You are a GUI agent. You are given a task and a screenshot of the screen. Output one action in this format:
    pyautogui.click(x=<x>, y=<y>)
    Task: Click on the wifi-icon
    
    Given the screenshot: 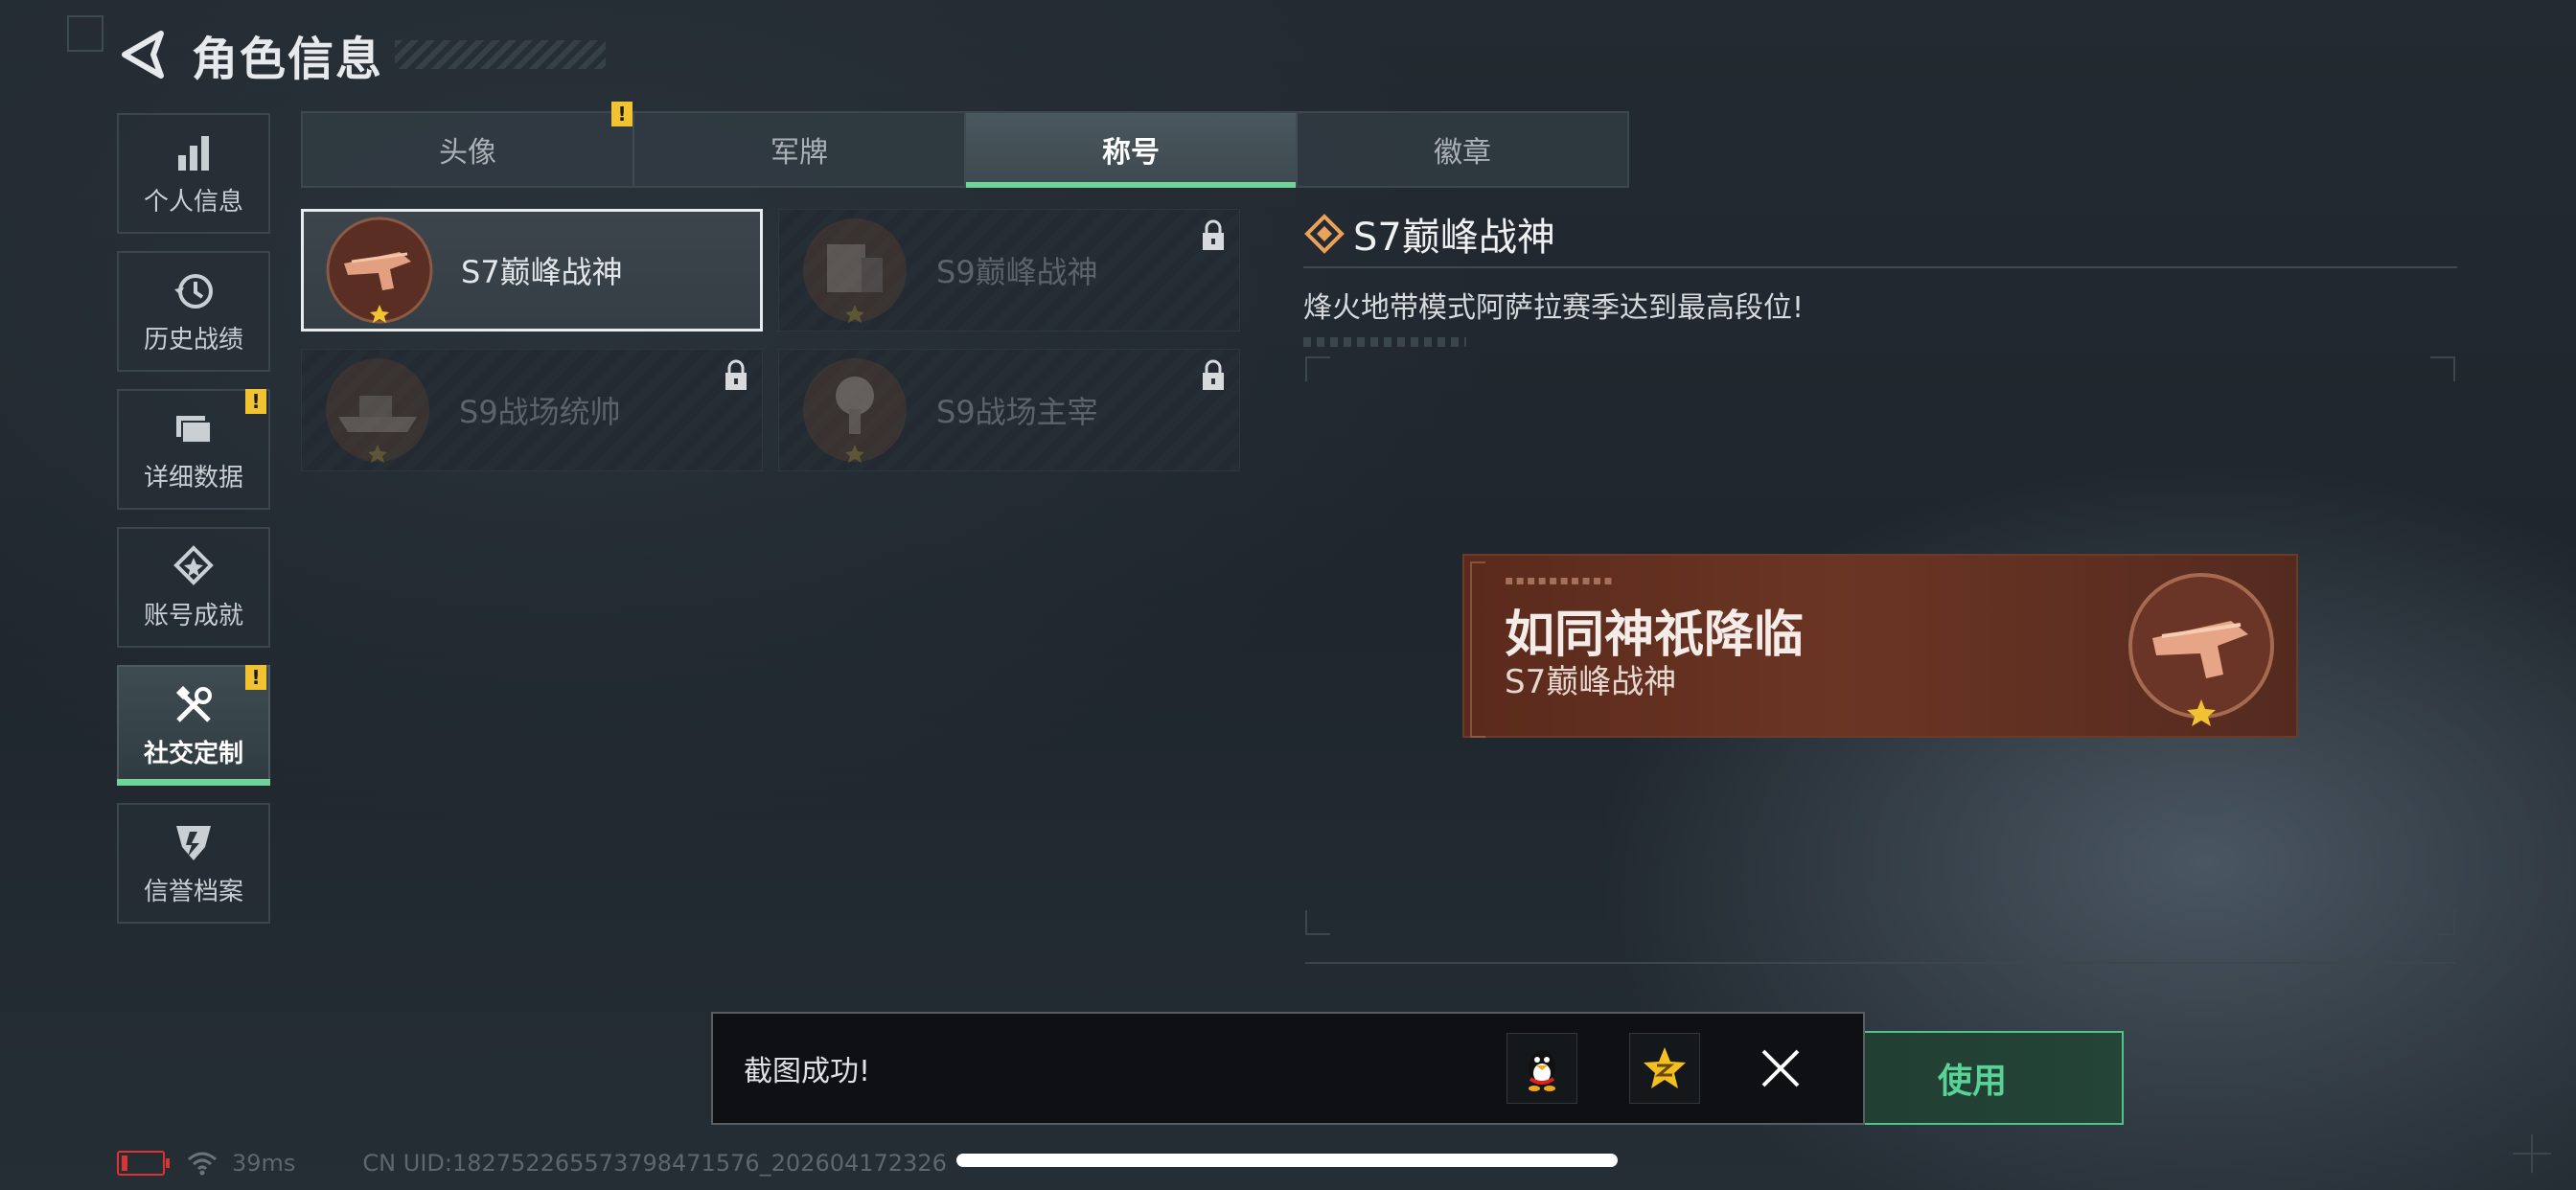 What is the action you would take?
    pyautogui.click(x=202, y=1164)
    